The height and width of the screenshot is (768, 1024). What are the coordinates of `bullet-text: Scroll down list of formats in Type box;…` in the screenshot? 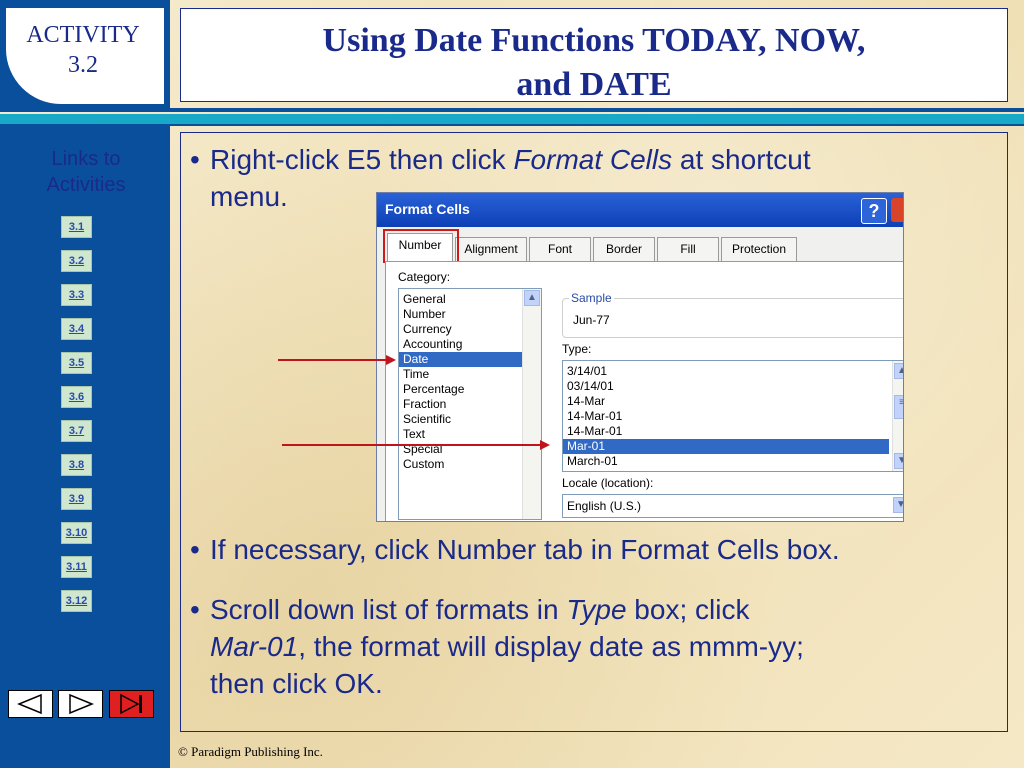 It's located at (600, 647).